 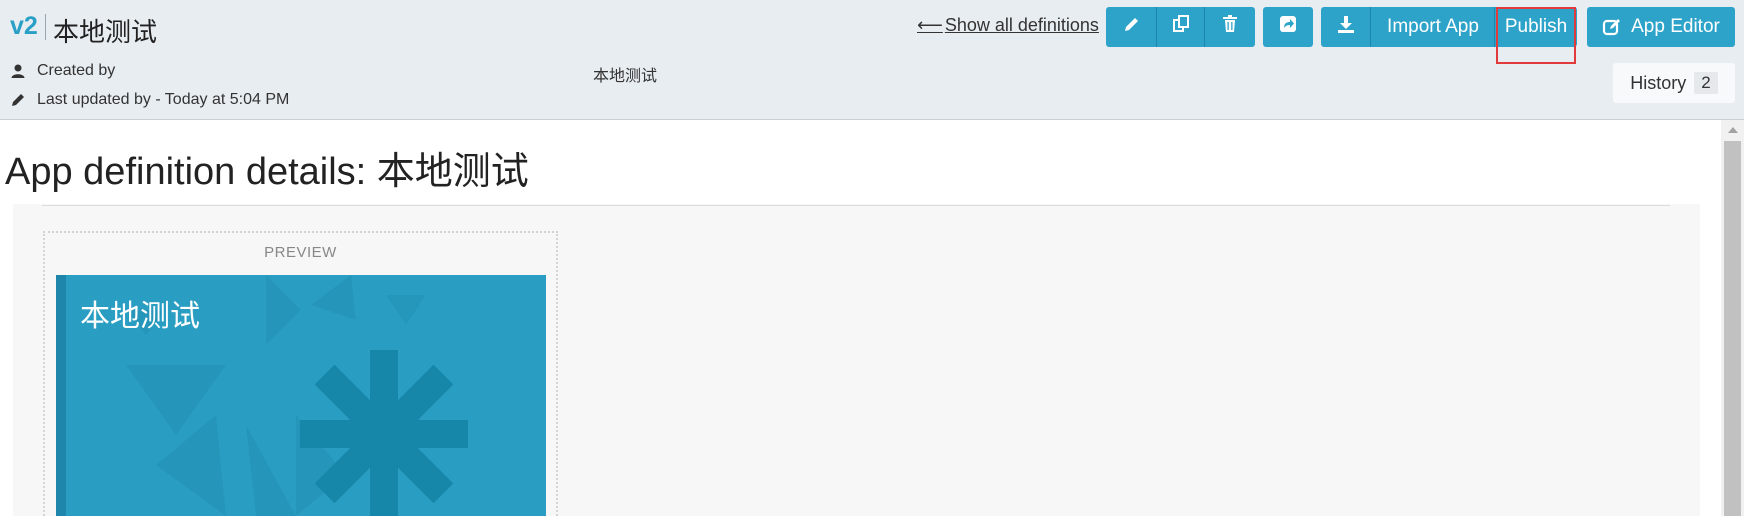 I want to click on created-by-text: Created by, so click(x=76, y=70).